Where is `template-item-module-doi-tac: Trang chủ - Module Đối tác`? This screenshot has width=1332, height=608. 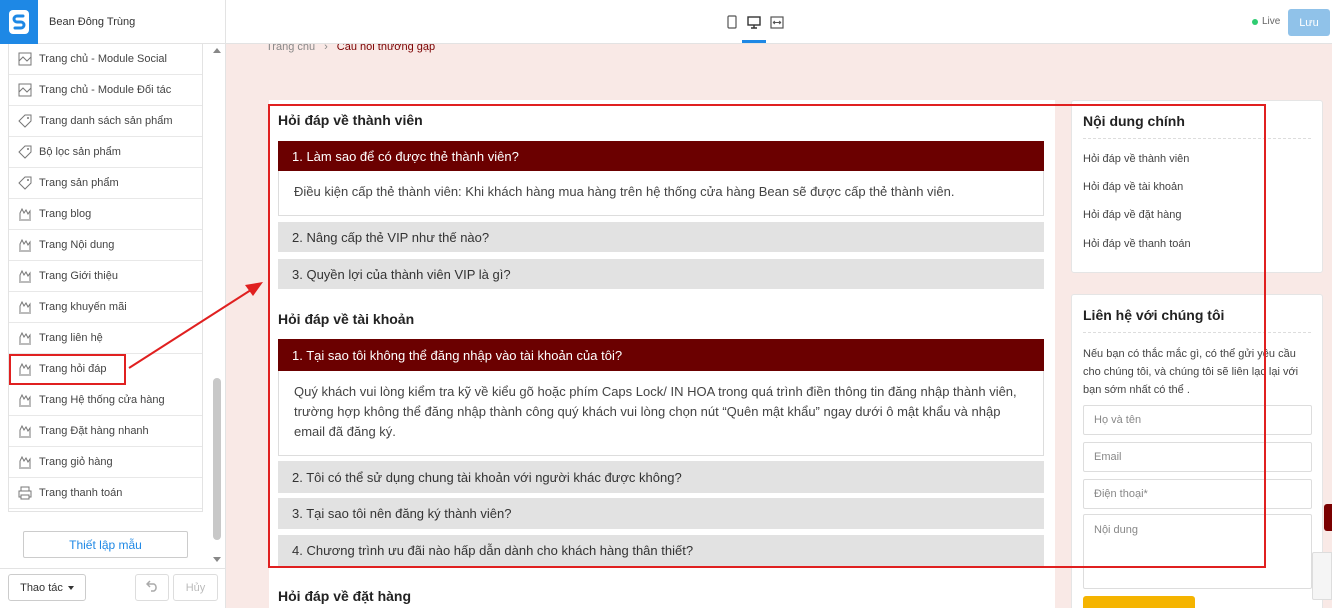
template-item-module-doi-tac: Trang chủ - Module Đối tác is located at coordinates (105, 90).